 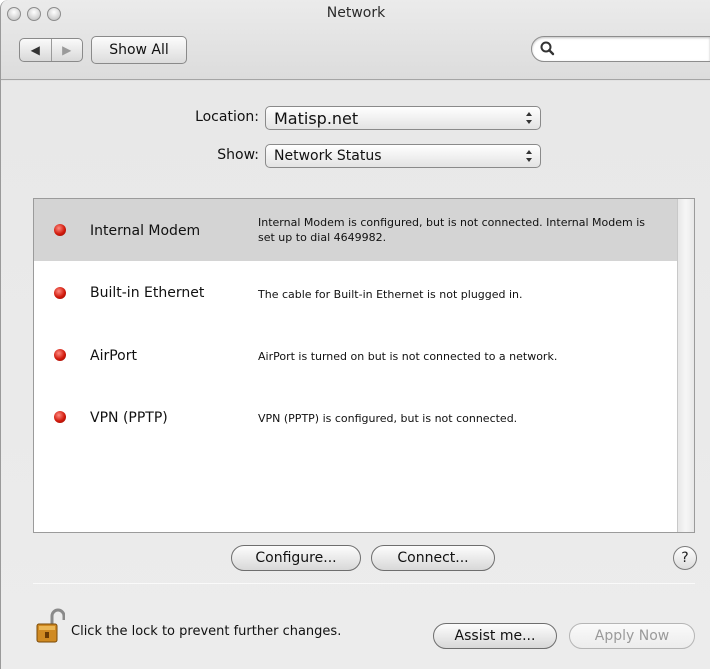 What do you see at coordinates (145, 231) in the screenshot?
I see `row-service-name: Internal Modem` at bounding box center [145, 231].